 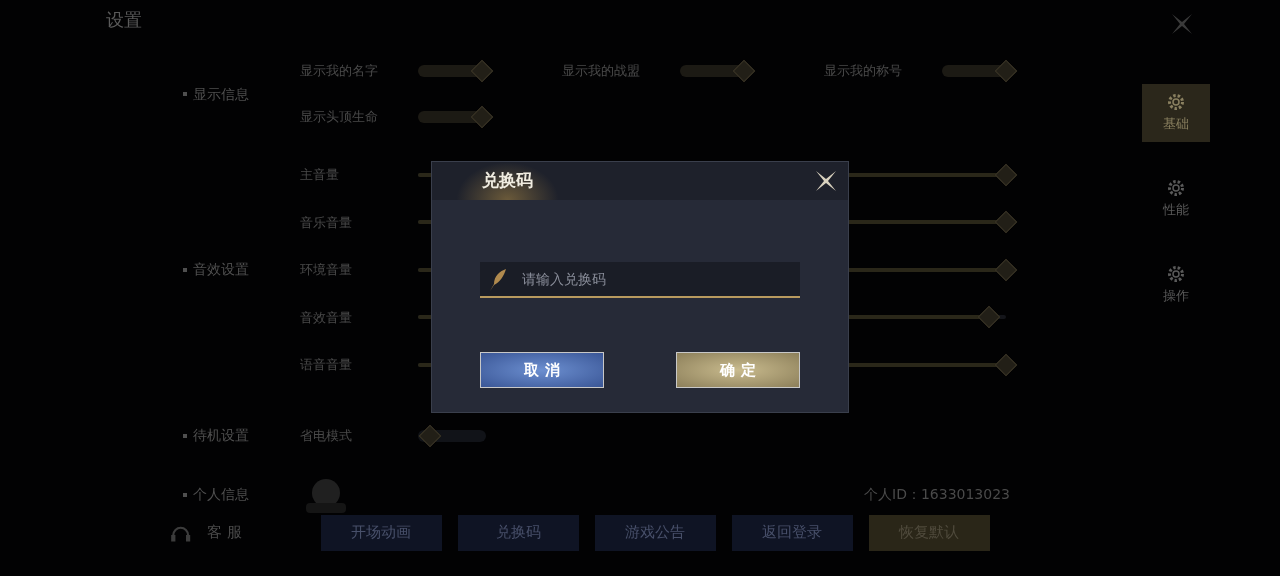 I want to click on page-title: 设置, so click(x=124, y=20).